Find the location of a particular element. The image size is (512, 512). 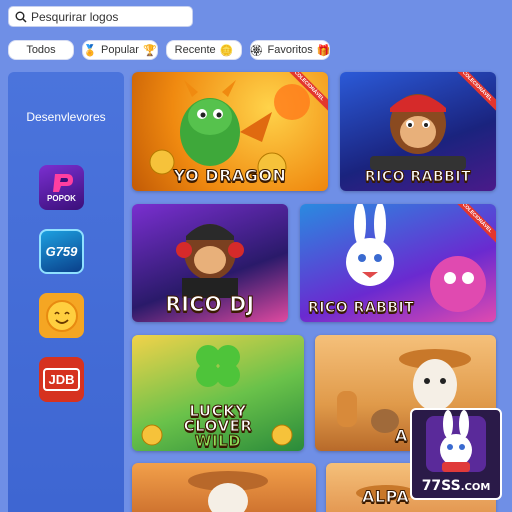

game-title-line: WILD is located at coordinates (218, 441).